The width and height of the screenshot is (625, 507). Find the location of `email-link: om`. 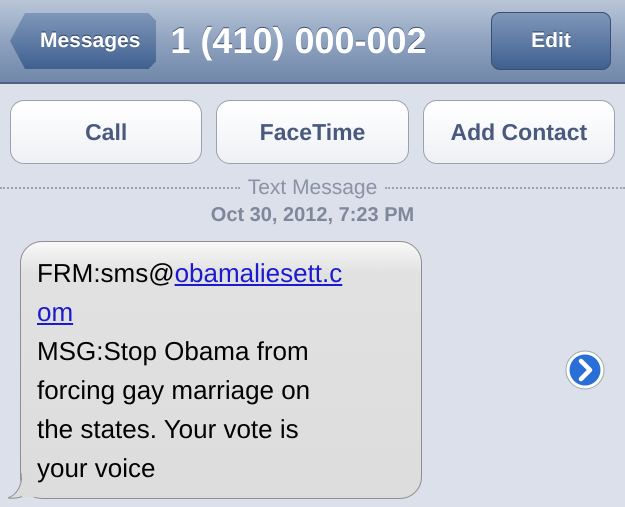

email-link: om is located at coordinates (55, 312).